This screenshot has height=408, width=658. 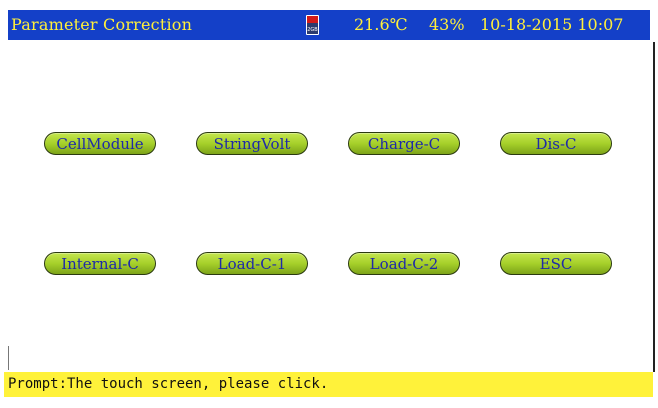 I want to click on load-c-1-button: Load-C-1, so click(x=252, y=263).